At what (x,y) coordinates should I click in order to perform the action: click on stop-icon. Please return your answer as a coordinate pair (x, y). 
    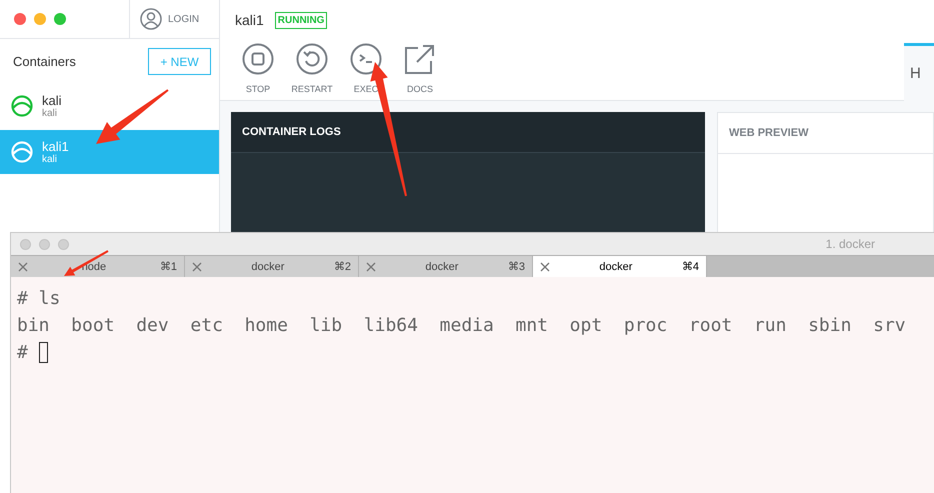
    Looking at the image, I should click on (258, 59).